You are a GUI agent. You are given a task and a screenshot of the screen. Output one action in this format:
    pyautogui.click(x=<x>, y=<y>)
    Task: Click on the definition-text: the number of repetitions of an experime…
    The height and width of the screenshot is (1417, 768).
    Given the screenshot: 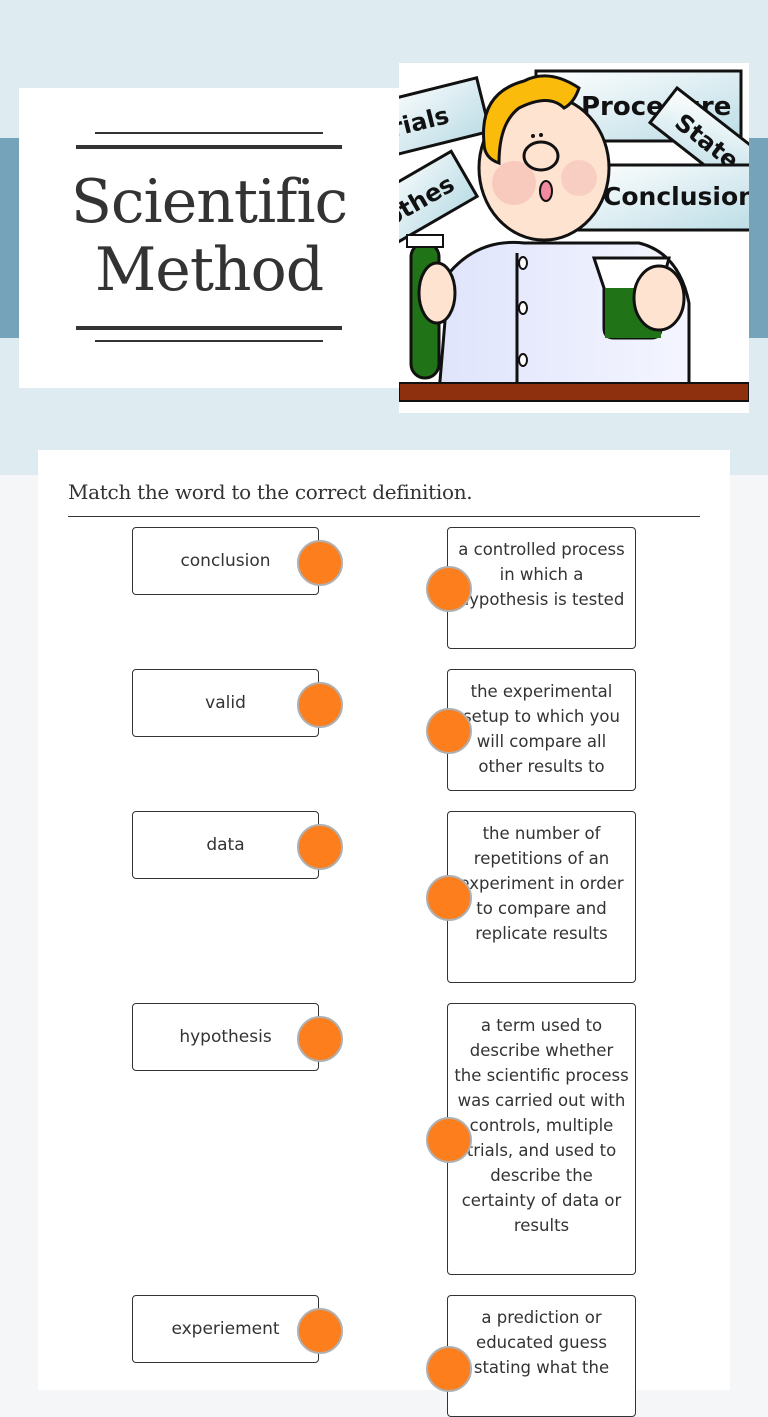 What is the action you would take?
    pyautogui.click(x=541, y=883)
    